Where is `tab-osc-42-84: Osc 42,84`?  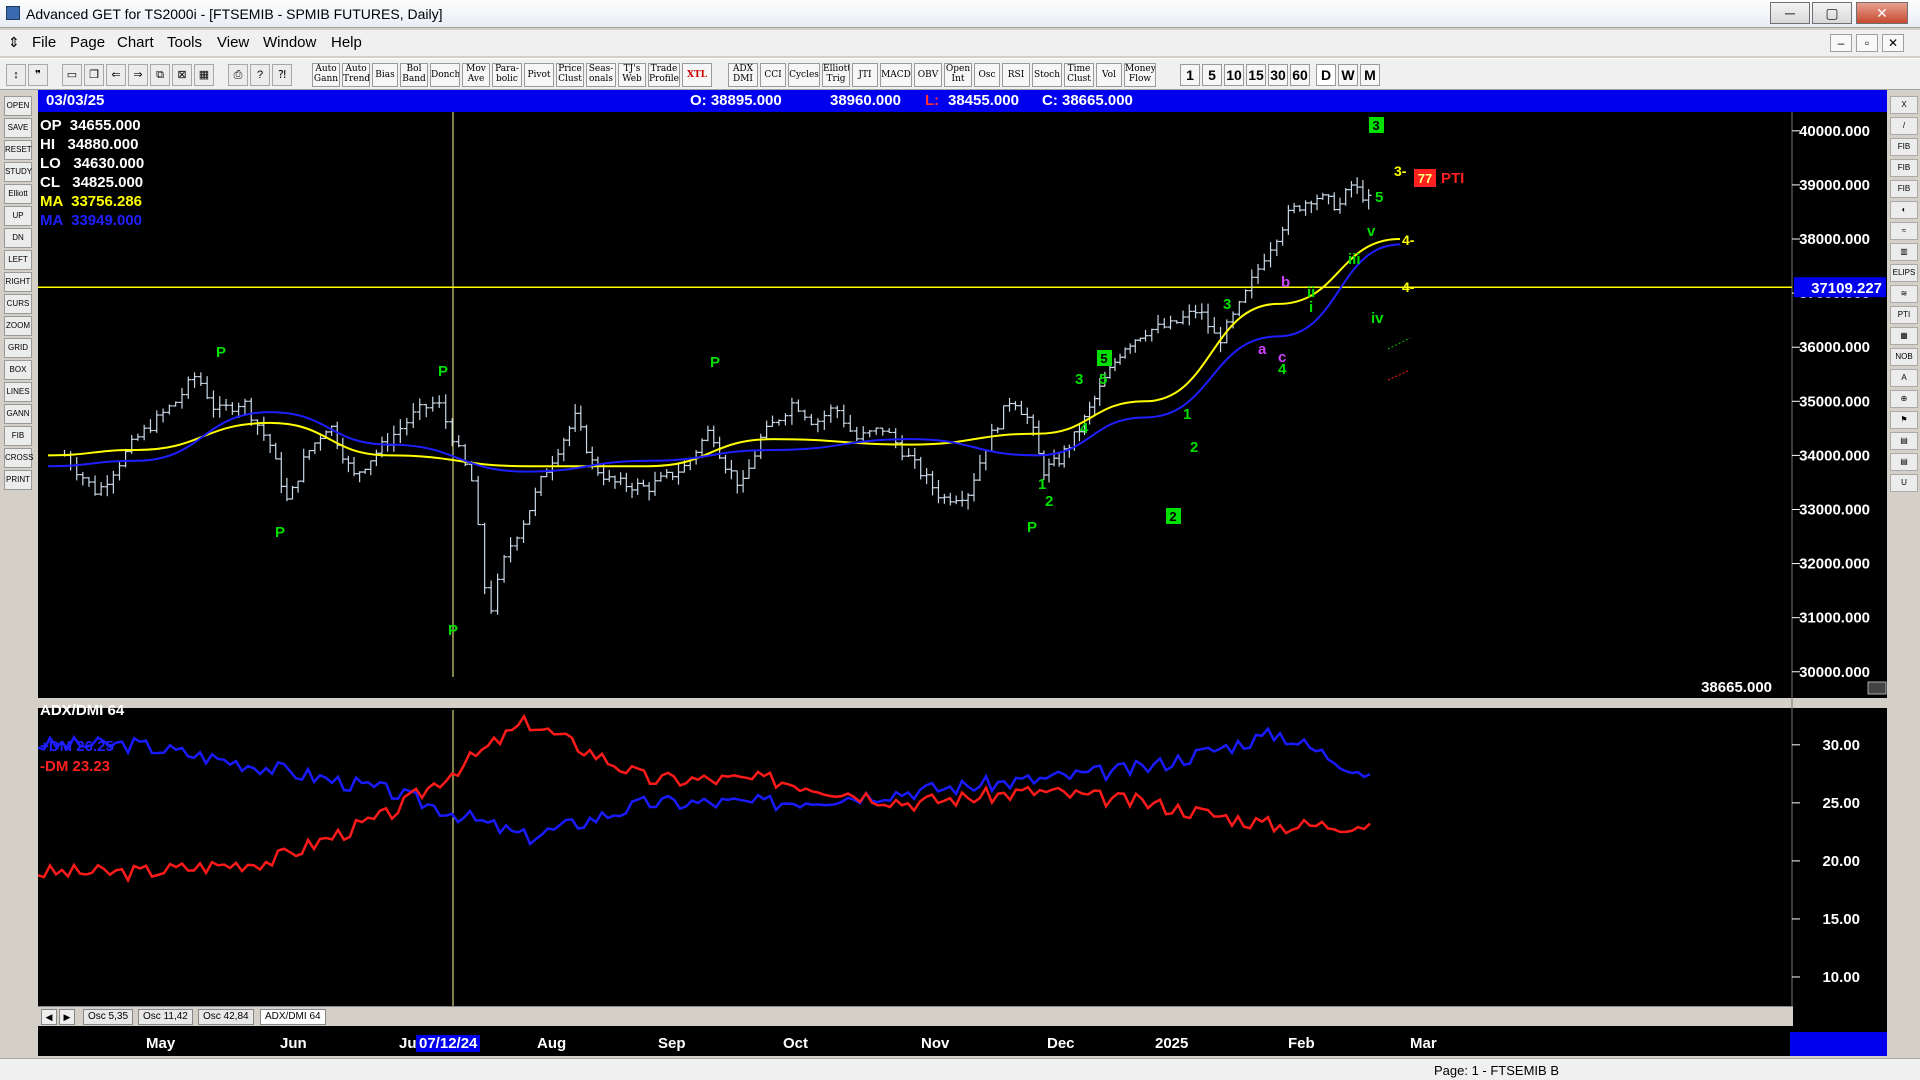 tab-osc-42-84: Osc 42,84 is located at coordinates (226, 1017).